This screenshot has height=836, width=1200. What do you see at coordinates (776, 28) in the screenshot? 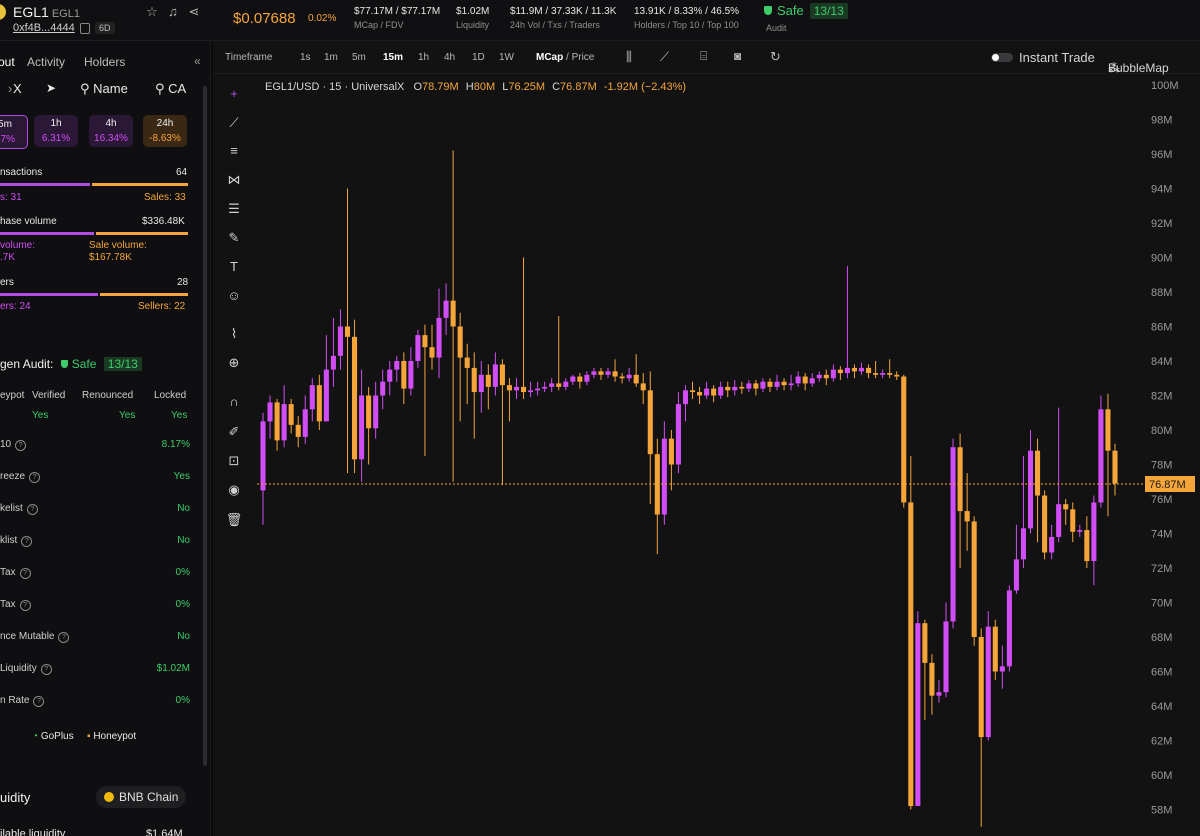
I see `audit-label: Audit` at bounding box center [776, 28].